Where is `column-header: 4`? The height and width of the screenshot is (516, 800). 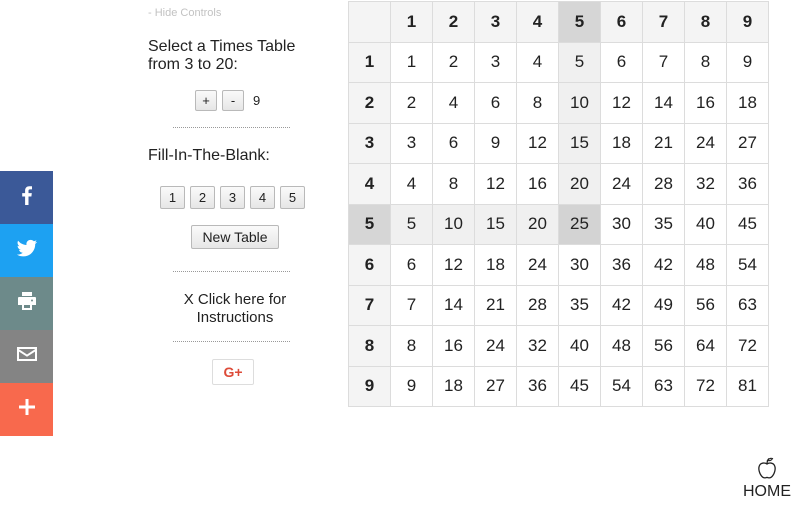
column-header: 4 is located at coordinates (537, 22).